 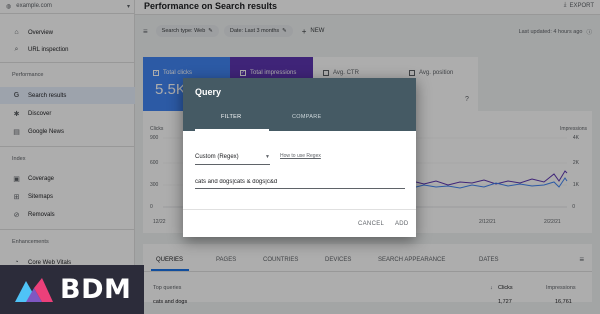 What do you see at coordinates (217, 157) in the screenshot?
I see `select-value: Custom (Regex)` at bounding box center [217, 157].